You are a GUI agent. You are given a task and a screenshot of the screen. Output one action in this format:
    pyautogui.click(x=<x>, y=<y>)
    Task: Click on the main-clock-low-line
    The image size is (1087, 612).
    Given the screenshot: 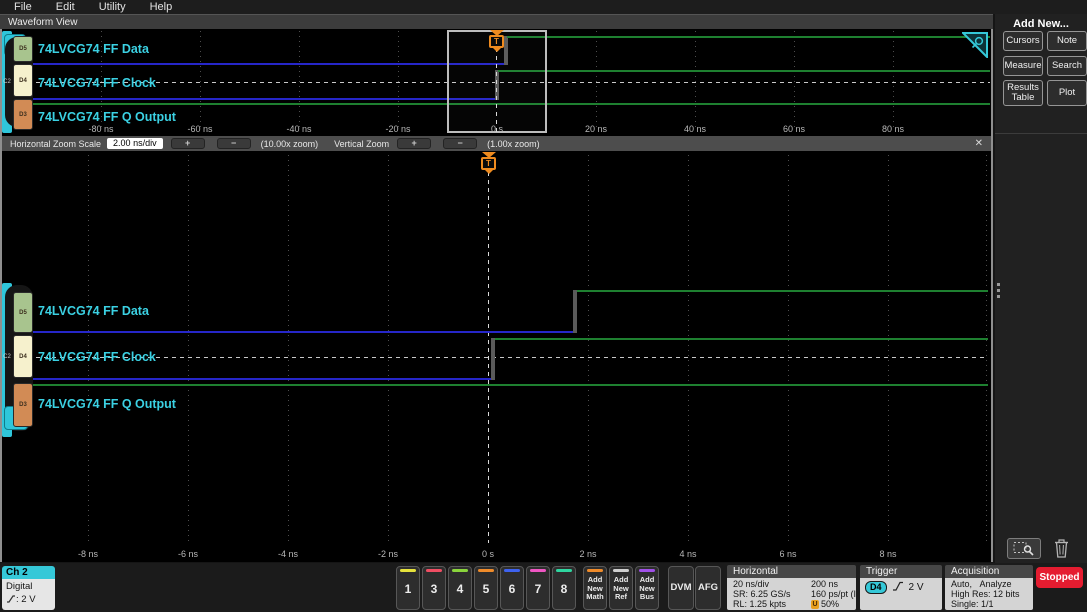 What is the action you would take?
    pyautogui.click(x=252, y=379)
    